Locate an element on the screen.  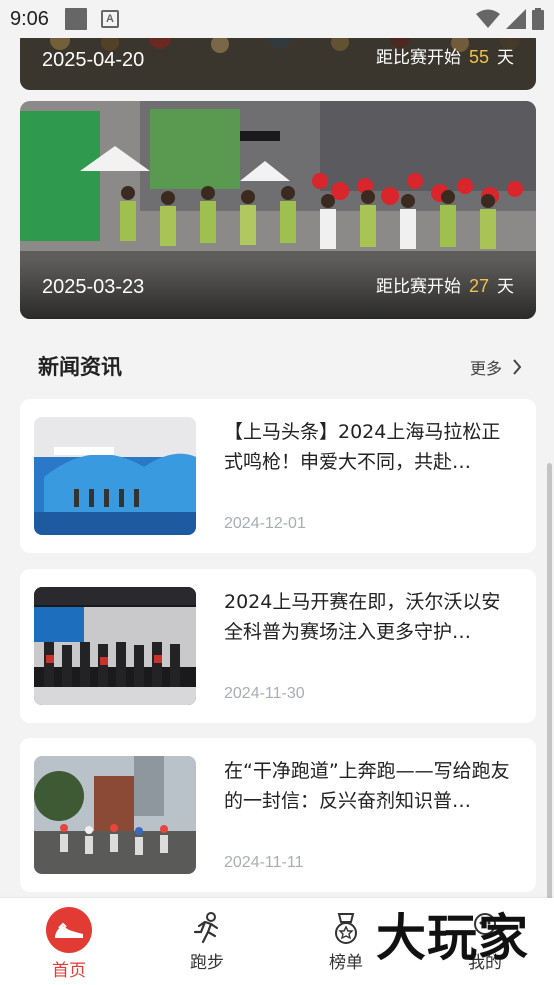
more-button: 更多 is located at coordinates (496, 367).